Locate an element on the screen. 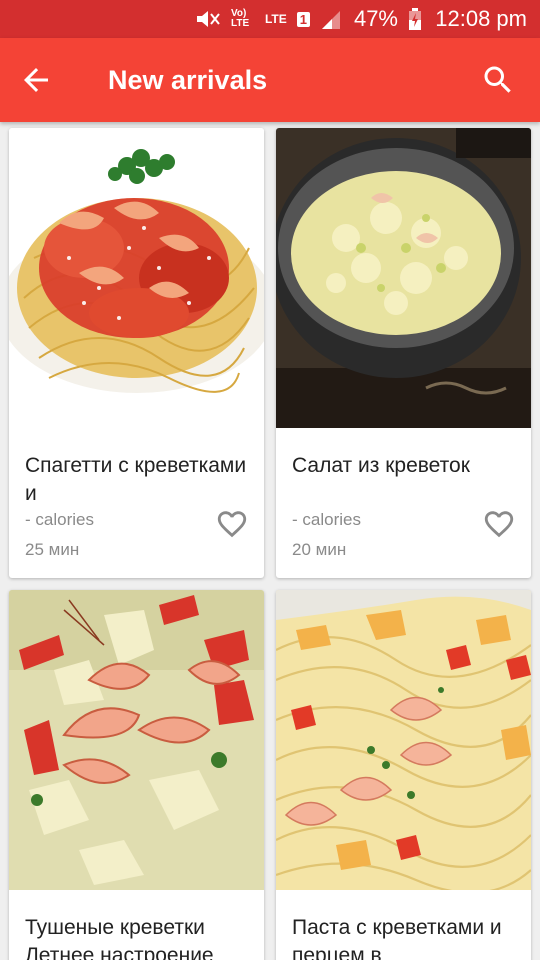  battery-percent: 47% is located at coordinates (375, 18).